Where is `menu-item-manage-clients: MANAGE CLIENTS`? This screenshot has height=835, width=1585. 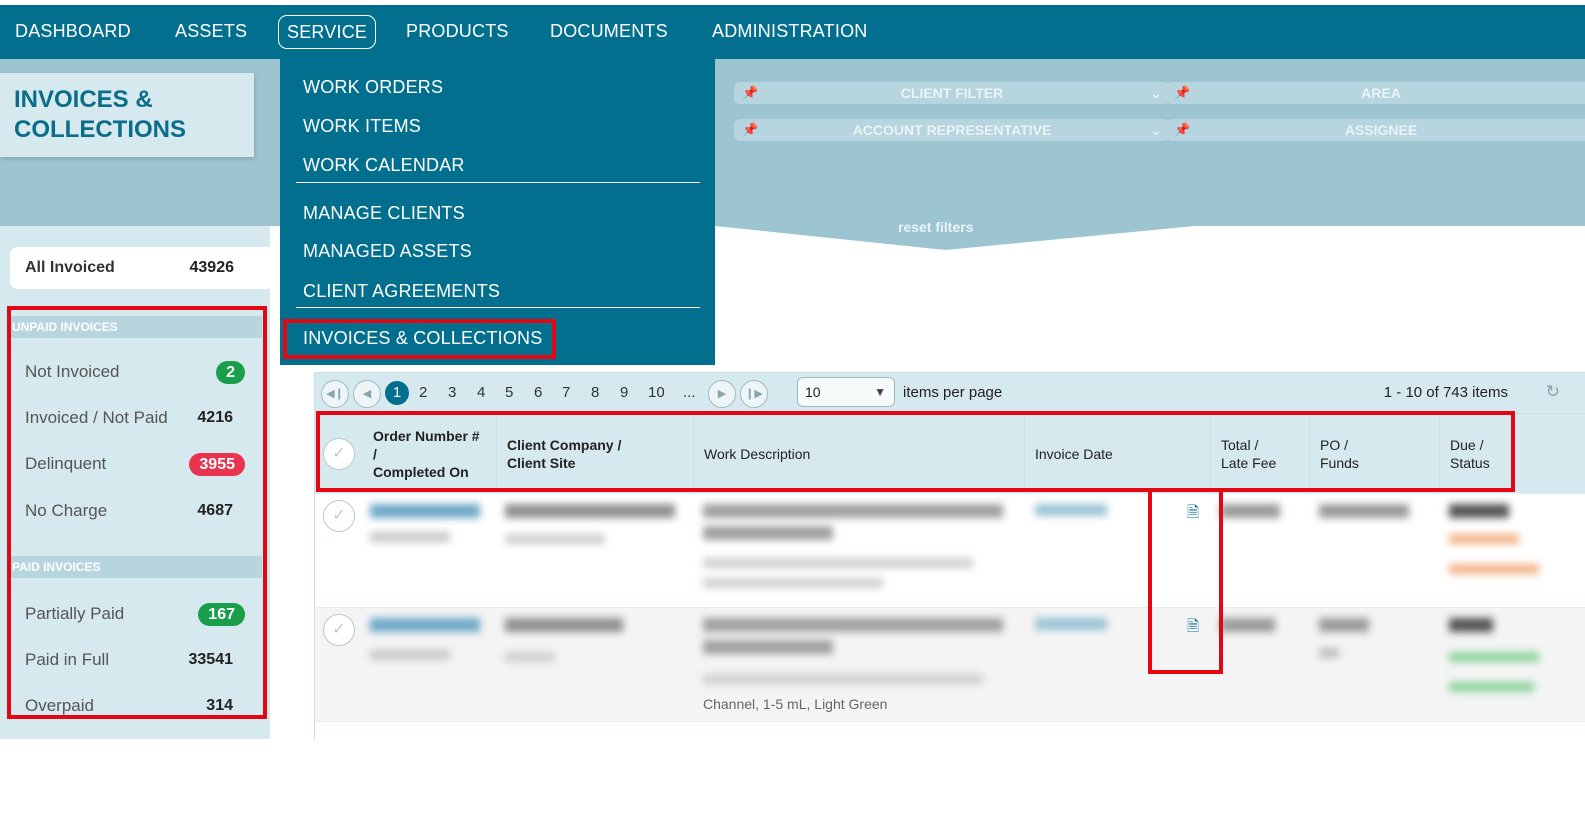
menu-item-manage-clients: MANAGE CLIENTS is located at coordinates (384, 213).